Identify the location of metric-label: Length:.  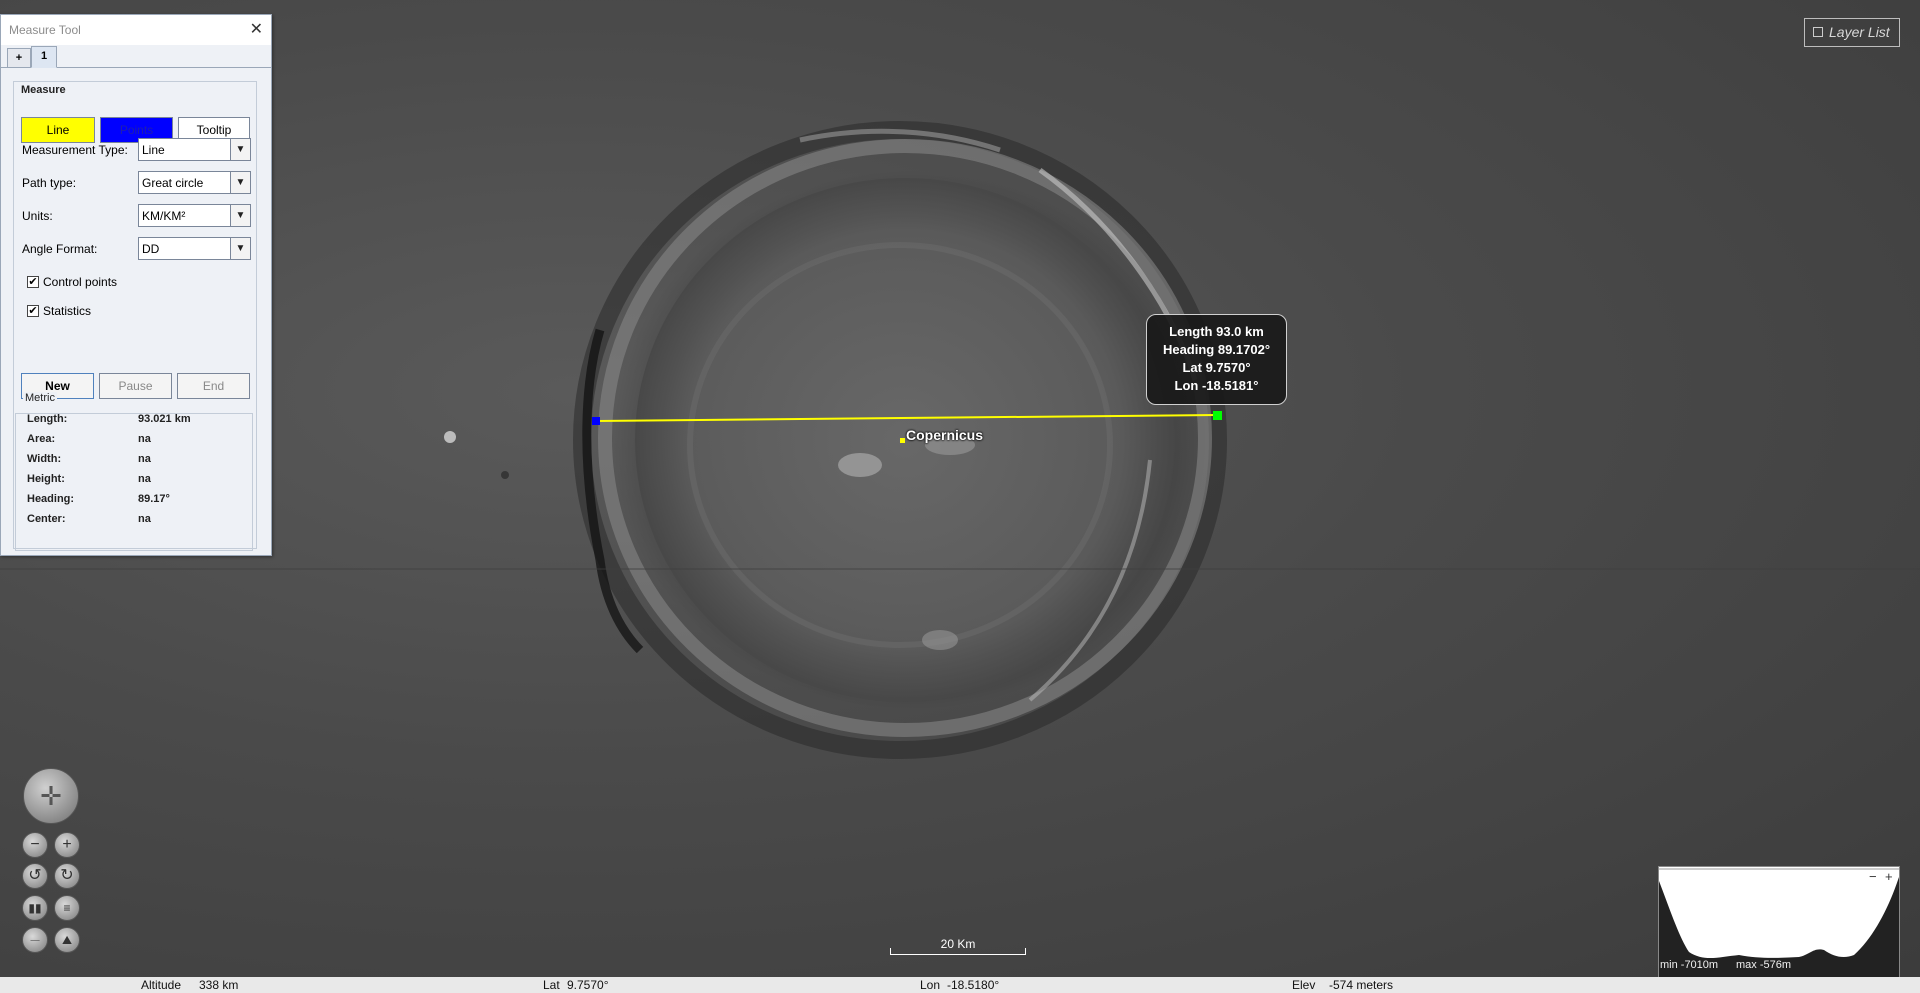
(47, 419).